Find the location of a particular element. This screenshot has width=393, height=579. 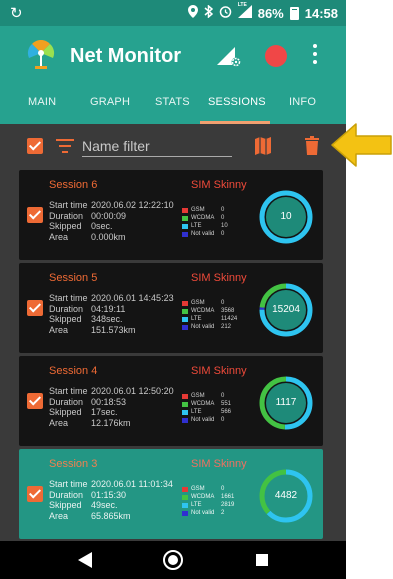

session-name: Session 3 is located at coordinates (73, 464).